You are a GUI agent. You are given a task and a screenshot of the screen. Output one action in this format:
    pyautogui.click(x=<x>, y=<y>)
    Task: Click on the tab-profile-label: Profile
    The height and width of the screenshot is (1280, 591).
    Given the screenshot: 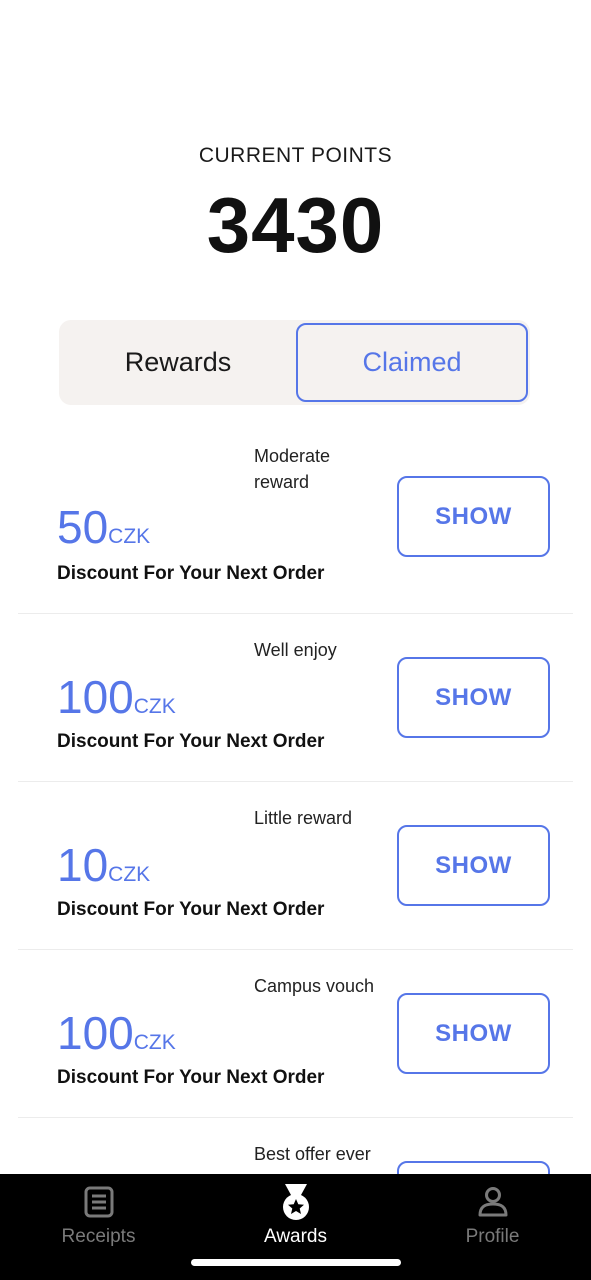 What is the action you would take?
    pyautogui.click(x=492, y=1236)
    